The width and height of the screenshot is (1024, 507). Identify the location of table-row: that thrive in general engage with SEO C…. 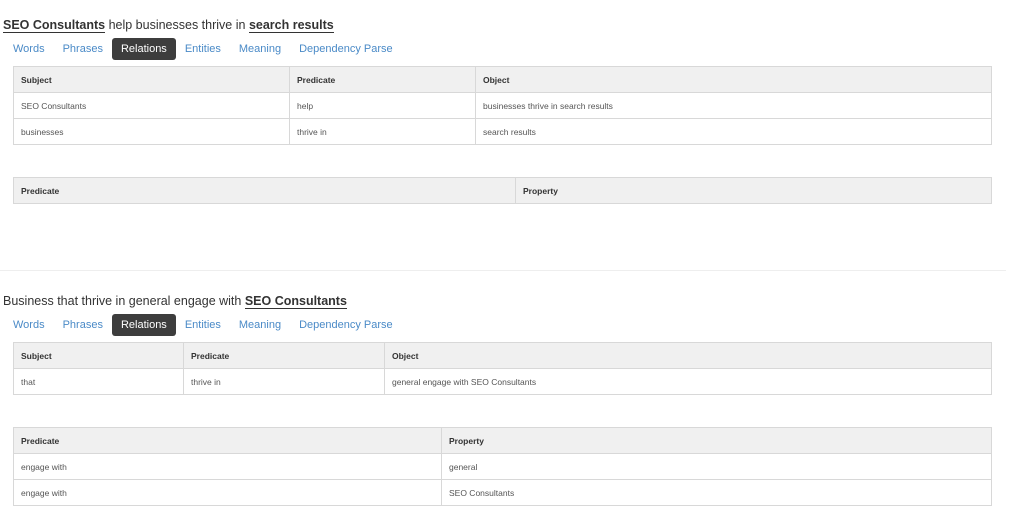
(502, 381).